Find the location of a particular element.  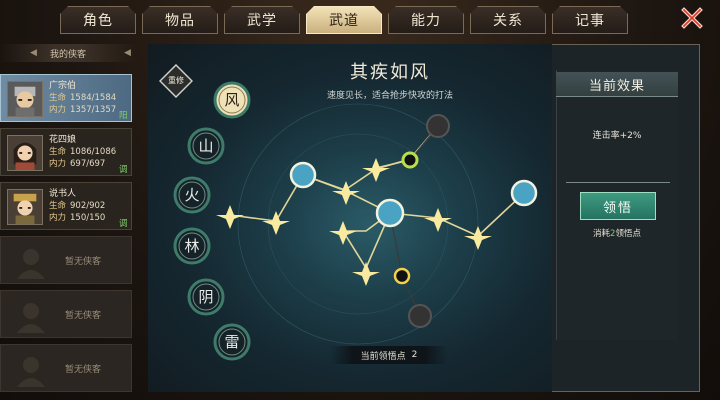

tab-martial-dao: 武道 is located at coordinates (344, 20).